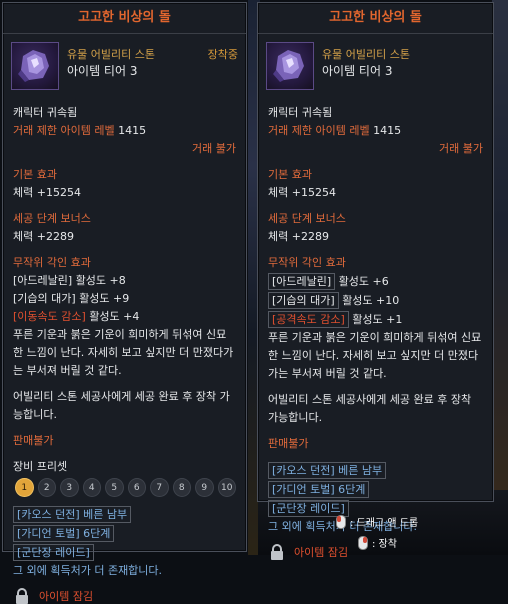  What do you see at coordinates (181, 487) in the screenshot?
I see `preset-button-8: 8` at bounding box center [181, 487].